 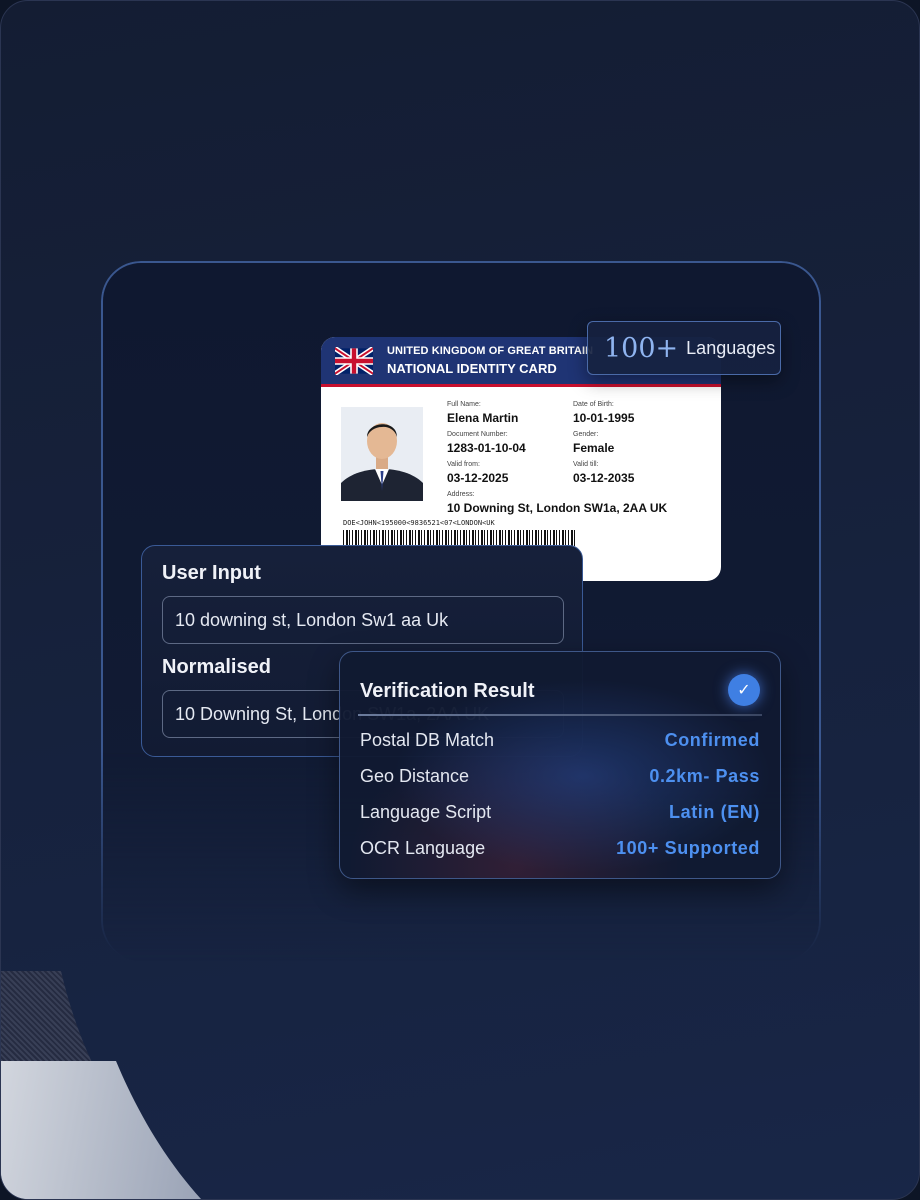 I want to click on check-icon: ✓, so click(x=744, y=690).